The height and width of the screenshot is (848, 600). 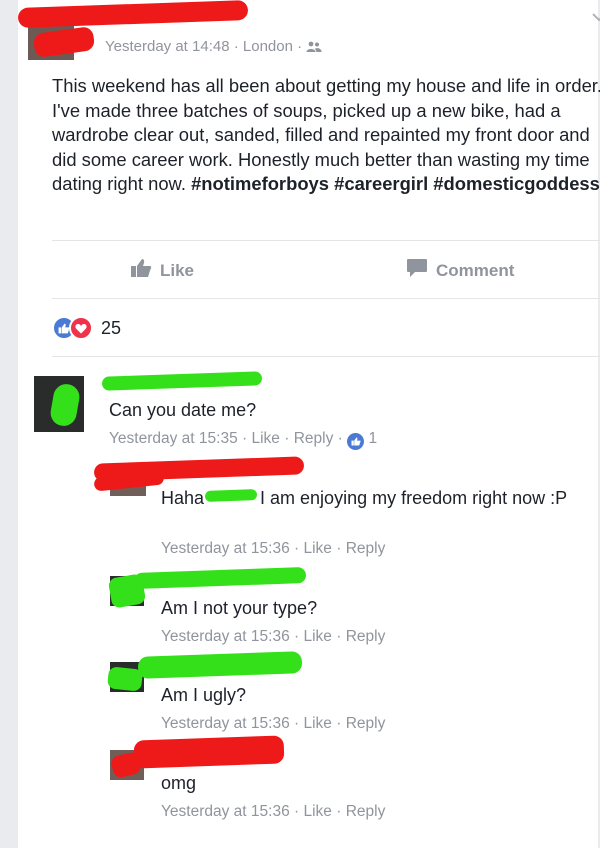 I want to click on like-label: Like, so click(x=177, y=270).